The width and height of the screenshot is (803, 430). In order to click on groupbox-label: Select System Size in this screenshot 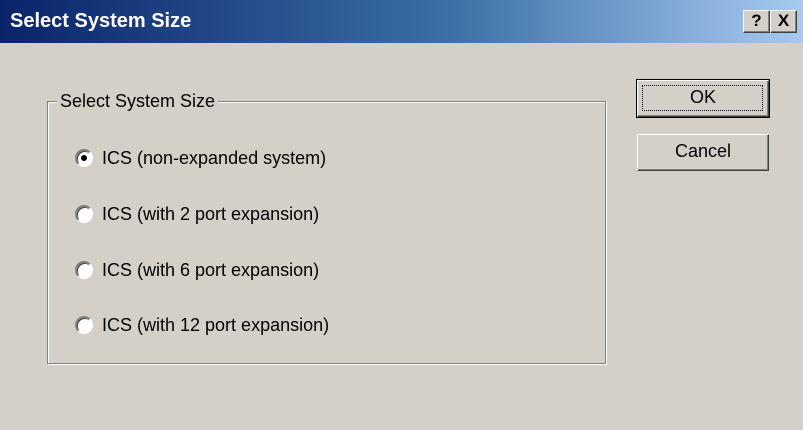, I will do `click(138, 101)`.